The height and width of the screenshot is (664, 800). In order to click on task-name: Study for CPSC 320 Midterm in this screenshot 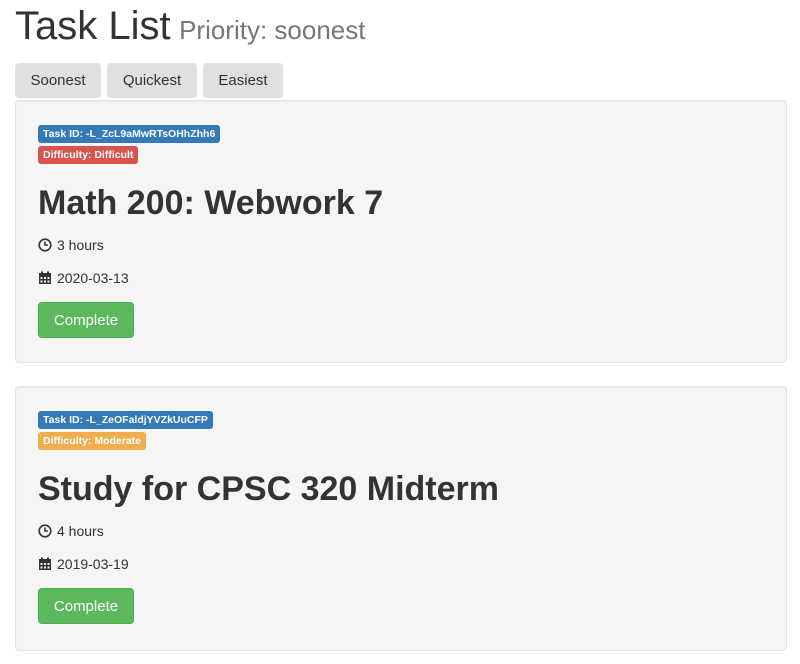, I will do `click(268, 489)`.